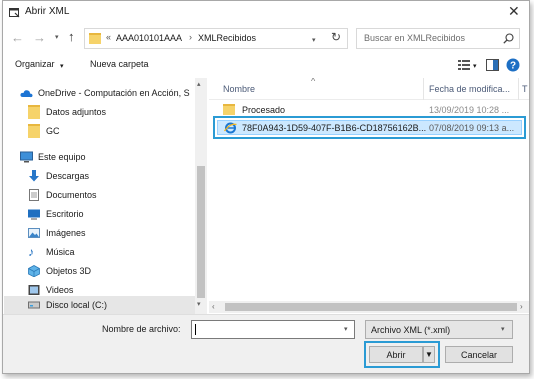 This screenshot has width=534, height=379. What do you see at coordinates (273, 329) in the screenshot?
I see `filename-input: ▾` at bounding box center [273, 329].